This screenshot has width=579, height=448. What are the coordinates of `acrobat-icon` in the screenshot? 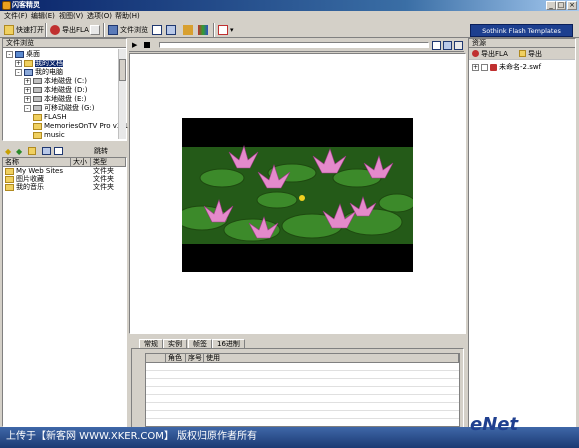 It's located at (223, 30).